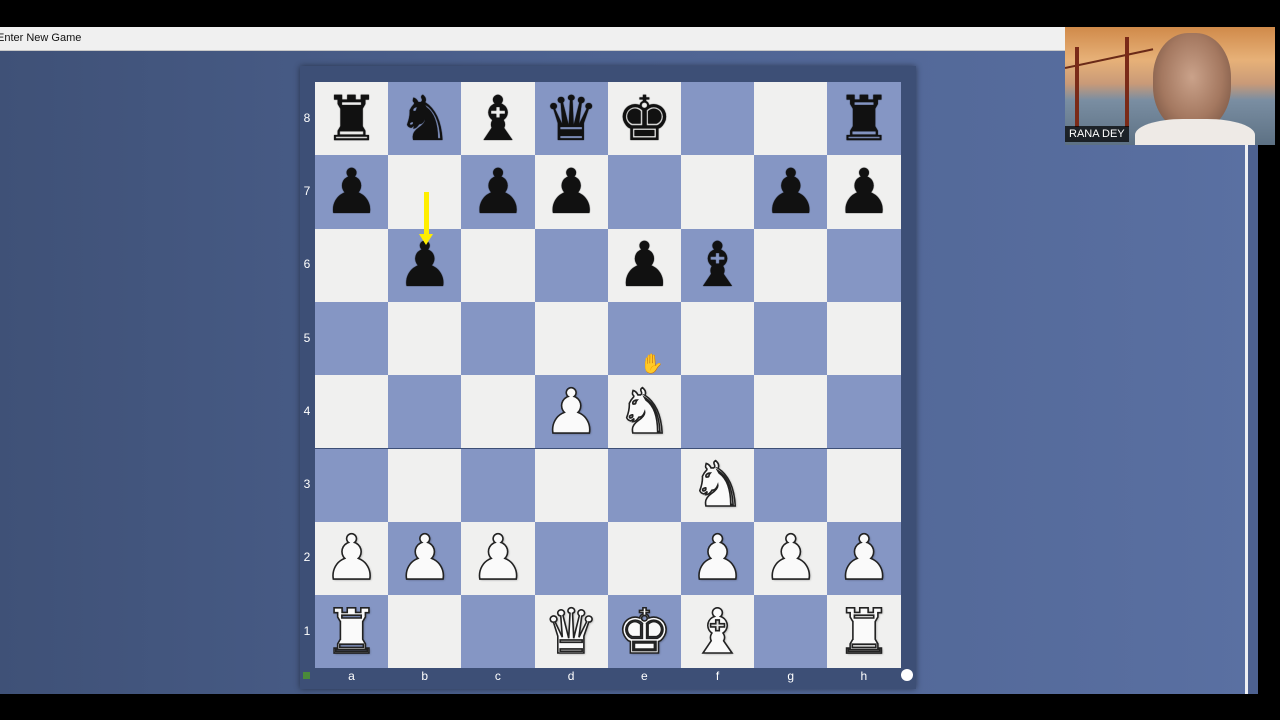  I want to click on right-panel-edge, so click(1253, 419).